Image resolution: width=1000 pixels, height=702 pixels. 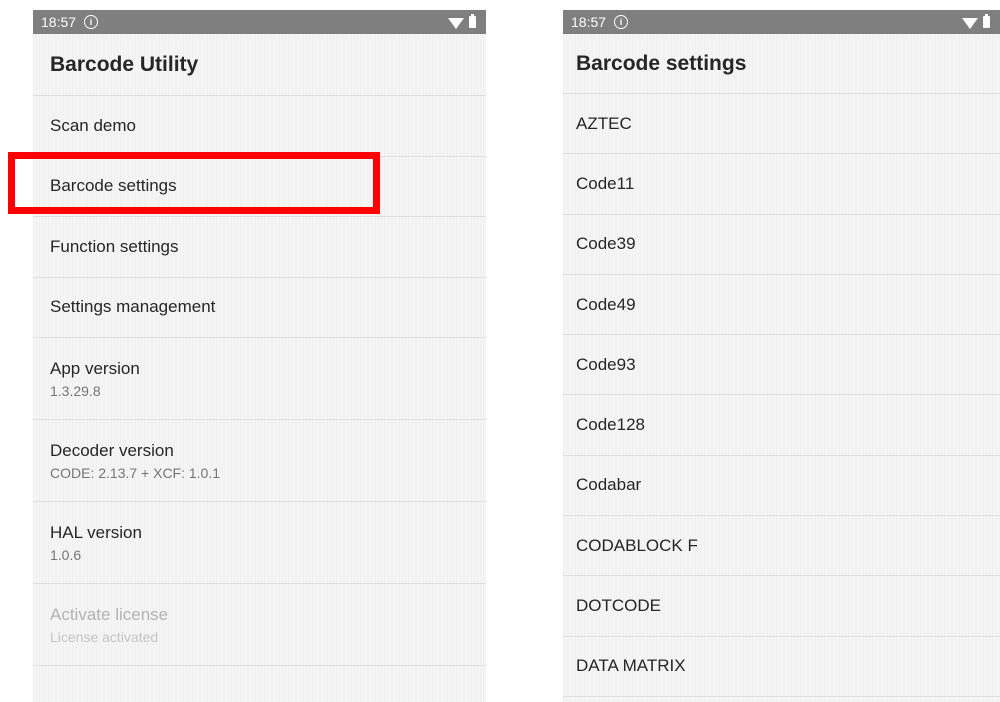 I want to click on item-title: Function settings, so click(x=114, y=246).